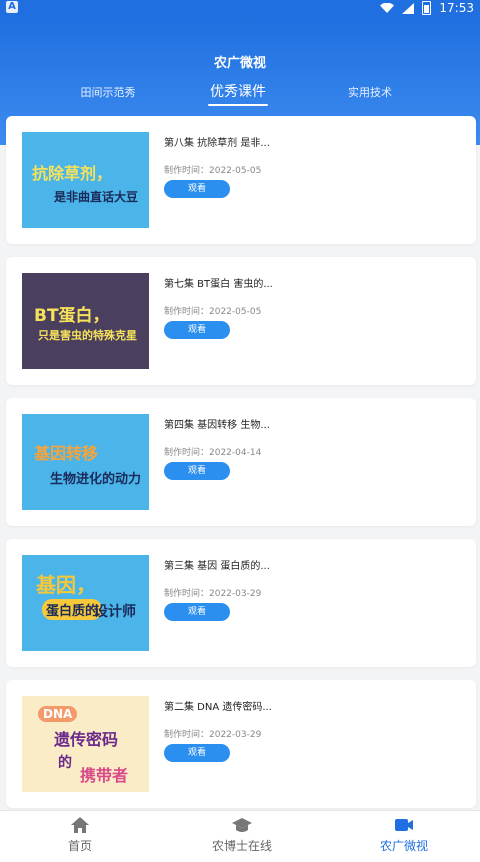 Image resolution: width=480 pixels, height=862 pixels. I want to click on page-title: 农广微视, so click(239, 63).